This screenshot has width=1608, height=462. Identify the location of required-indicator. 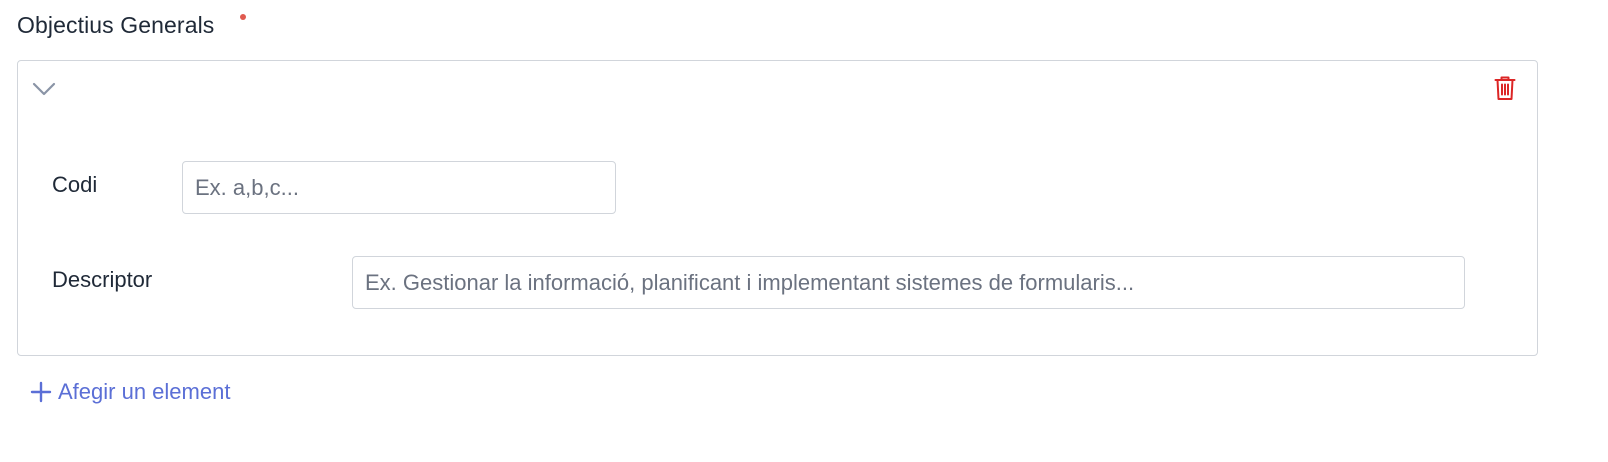
(243, 17).